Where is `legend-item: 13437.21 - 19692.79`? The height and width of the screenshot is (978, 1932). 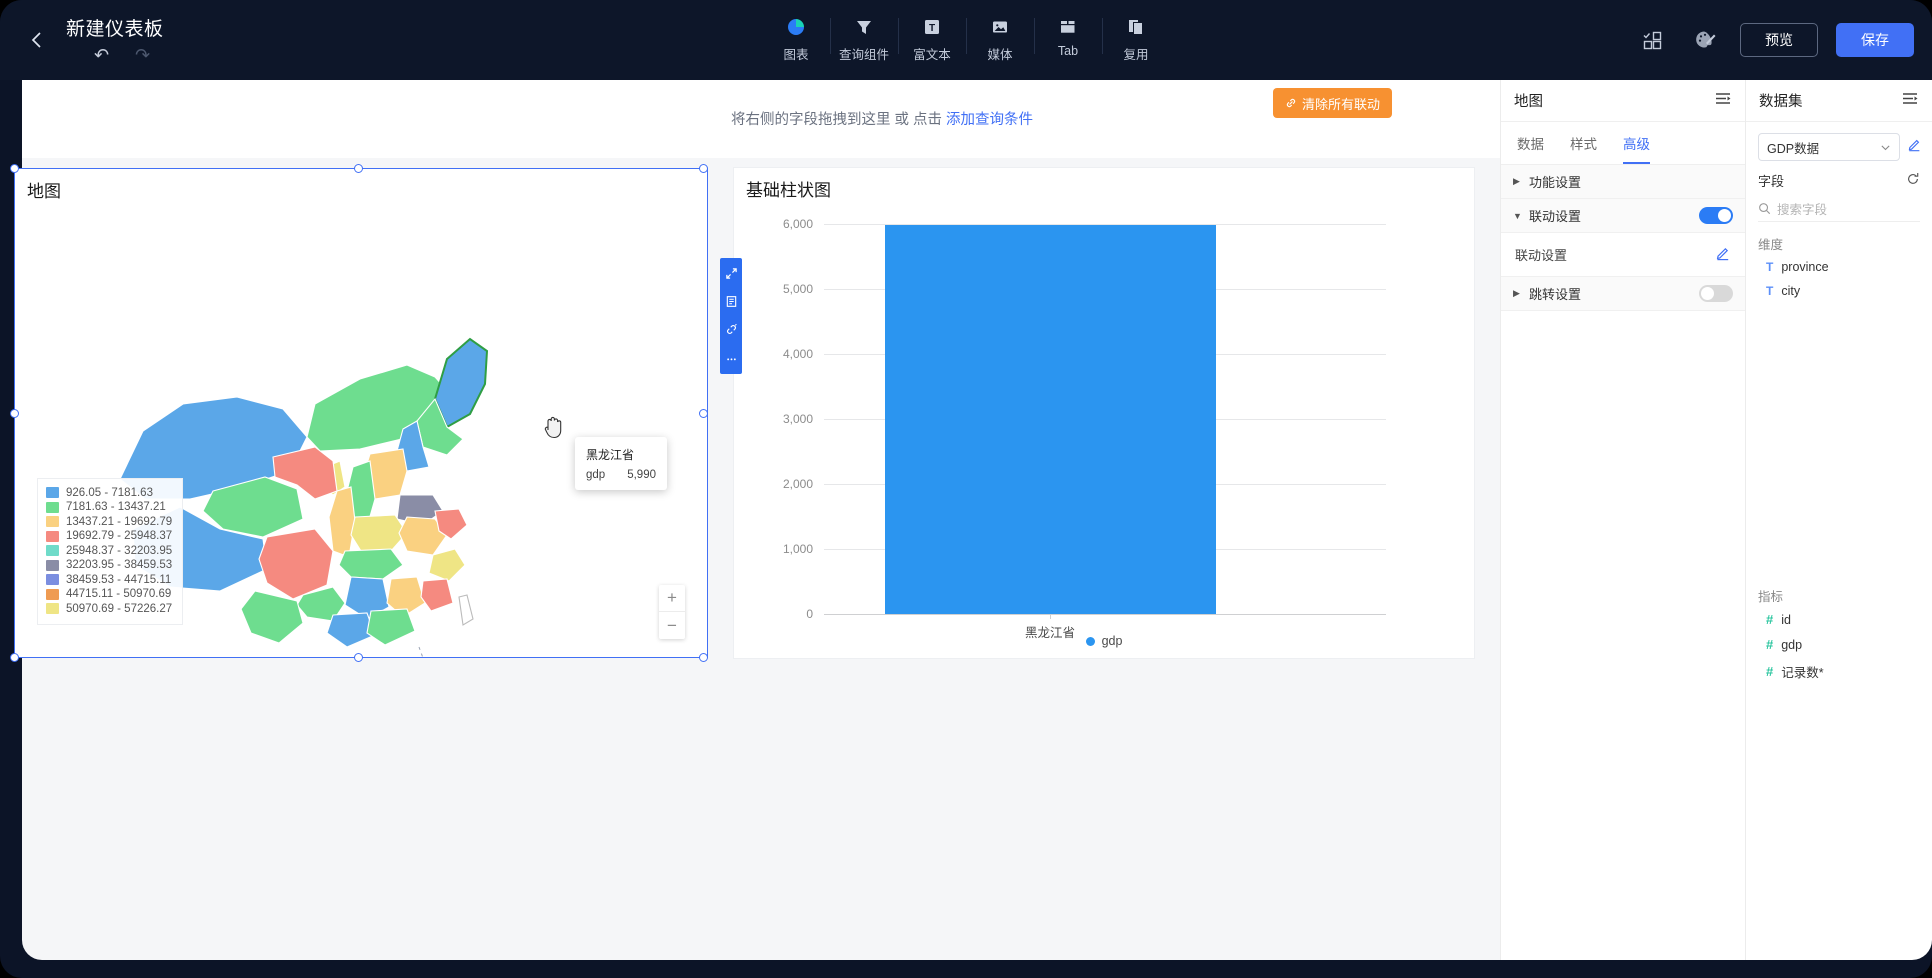
legend-item: 13437.21 - 19692.79 is located at coordinates (109, 522).